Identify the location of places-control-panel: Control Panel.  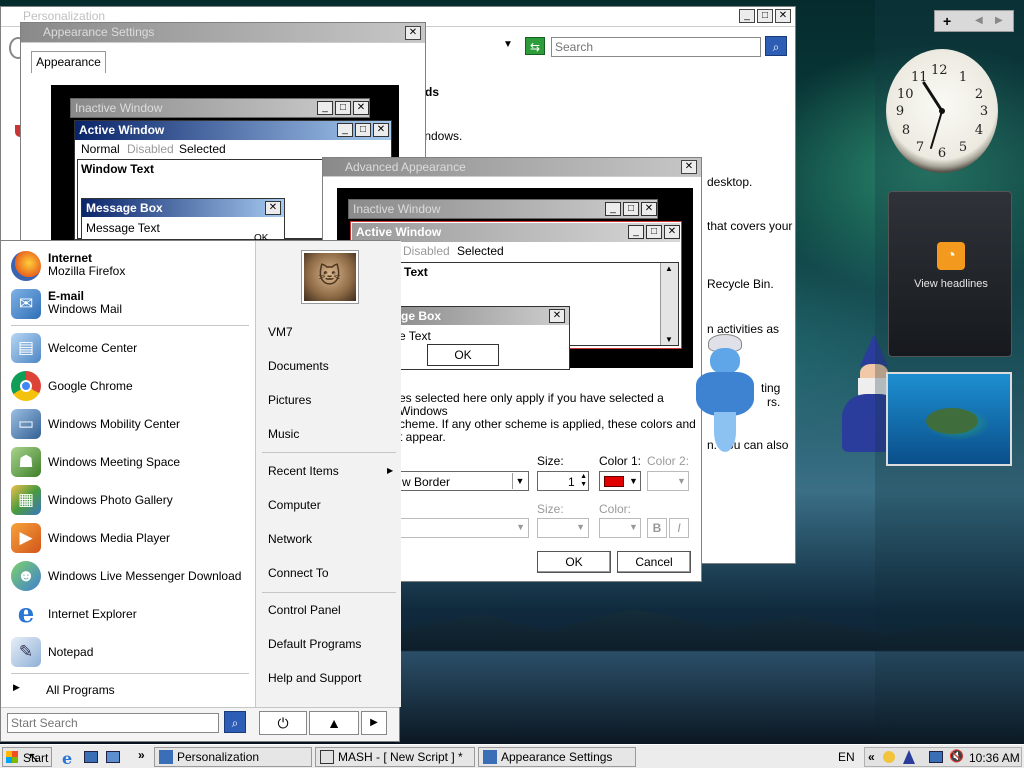
(331, 610).